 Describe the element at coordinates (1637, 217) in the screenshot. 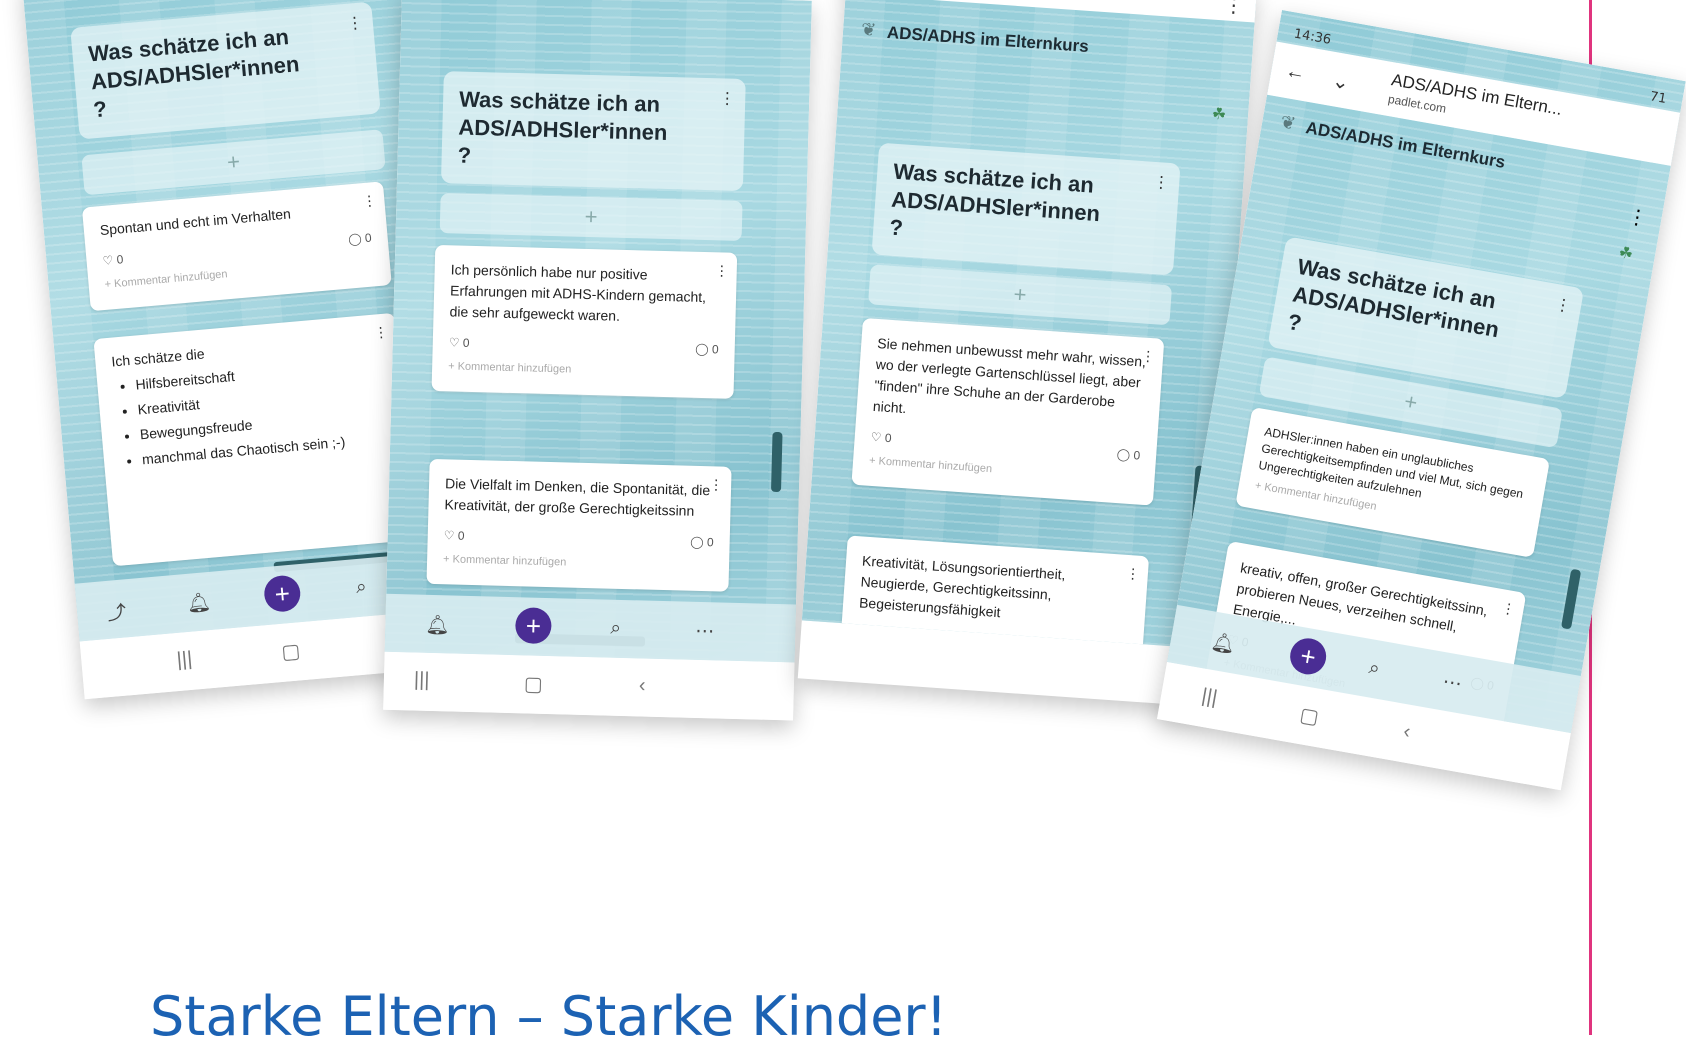

I see `board-menu-icon: ⋮` at that location.